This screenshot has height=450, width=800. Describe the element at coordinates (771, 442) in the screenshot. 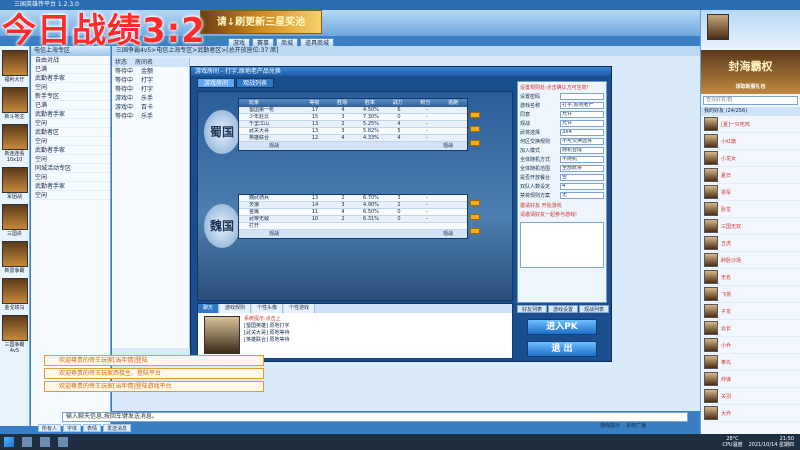

I see `clock: 21:50 2021/10/14 星期四` at that location.